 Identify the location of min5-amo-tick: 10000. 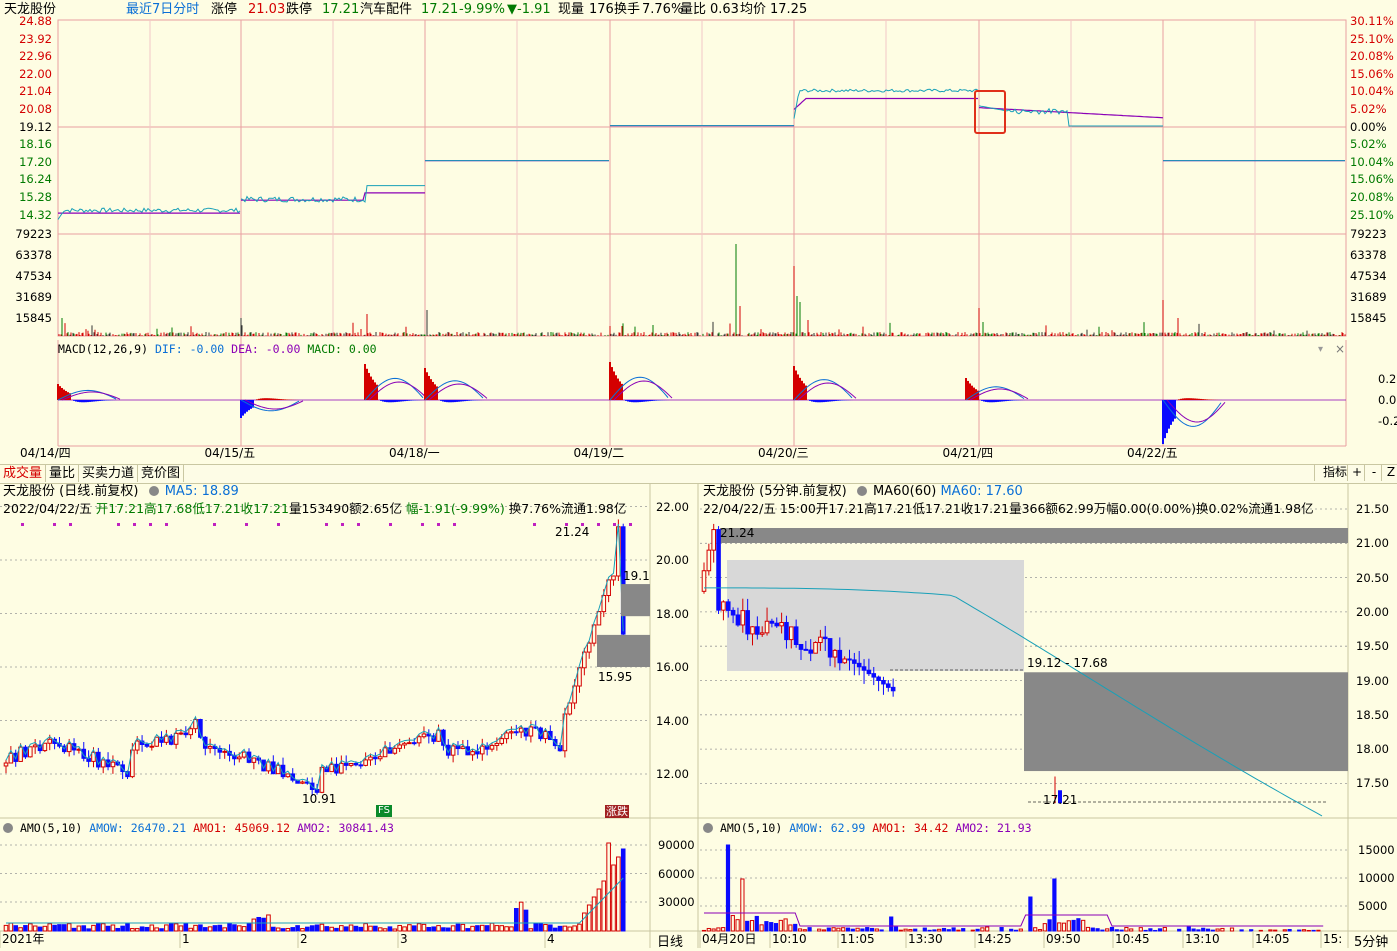
(1376, 878).